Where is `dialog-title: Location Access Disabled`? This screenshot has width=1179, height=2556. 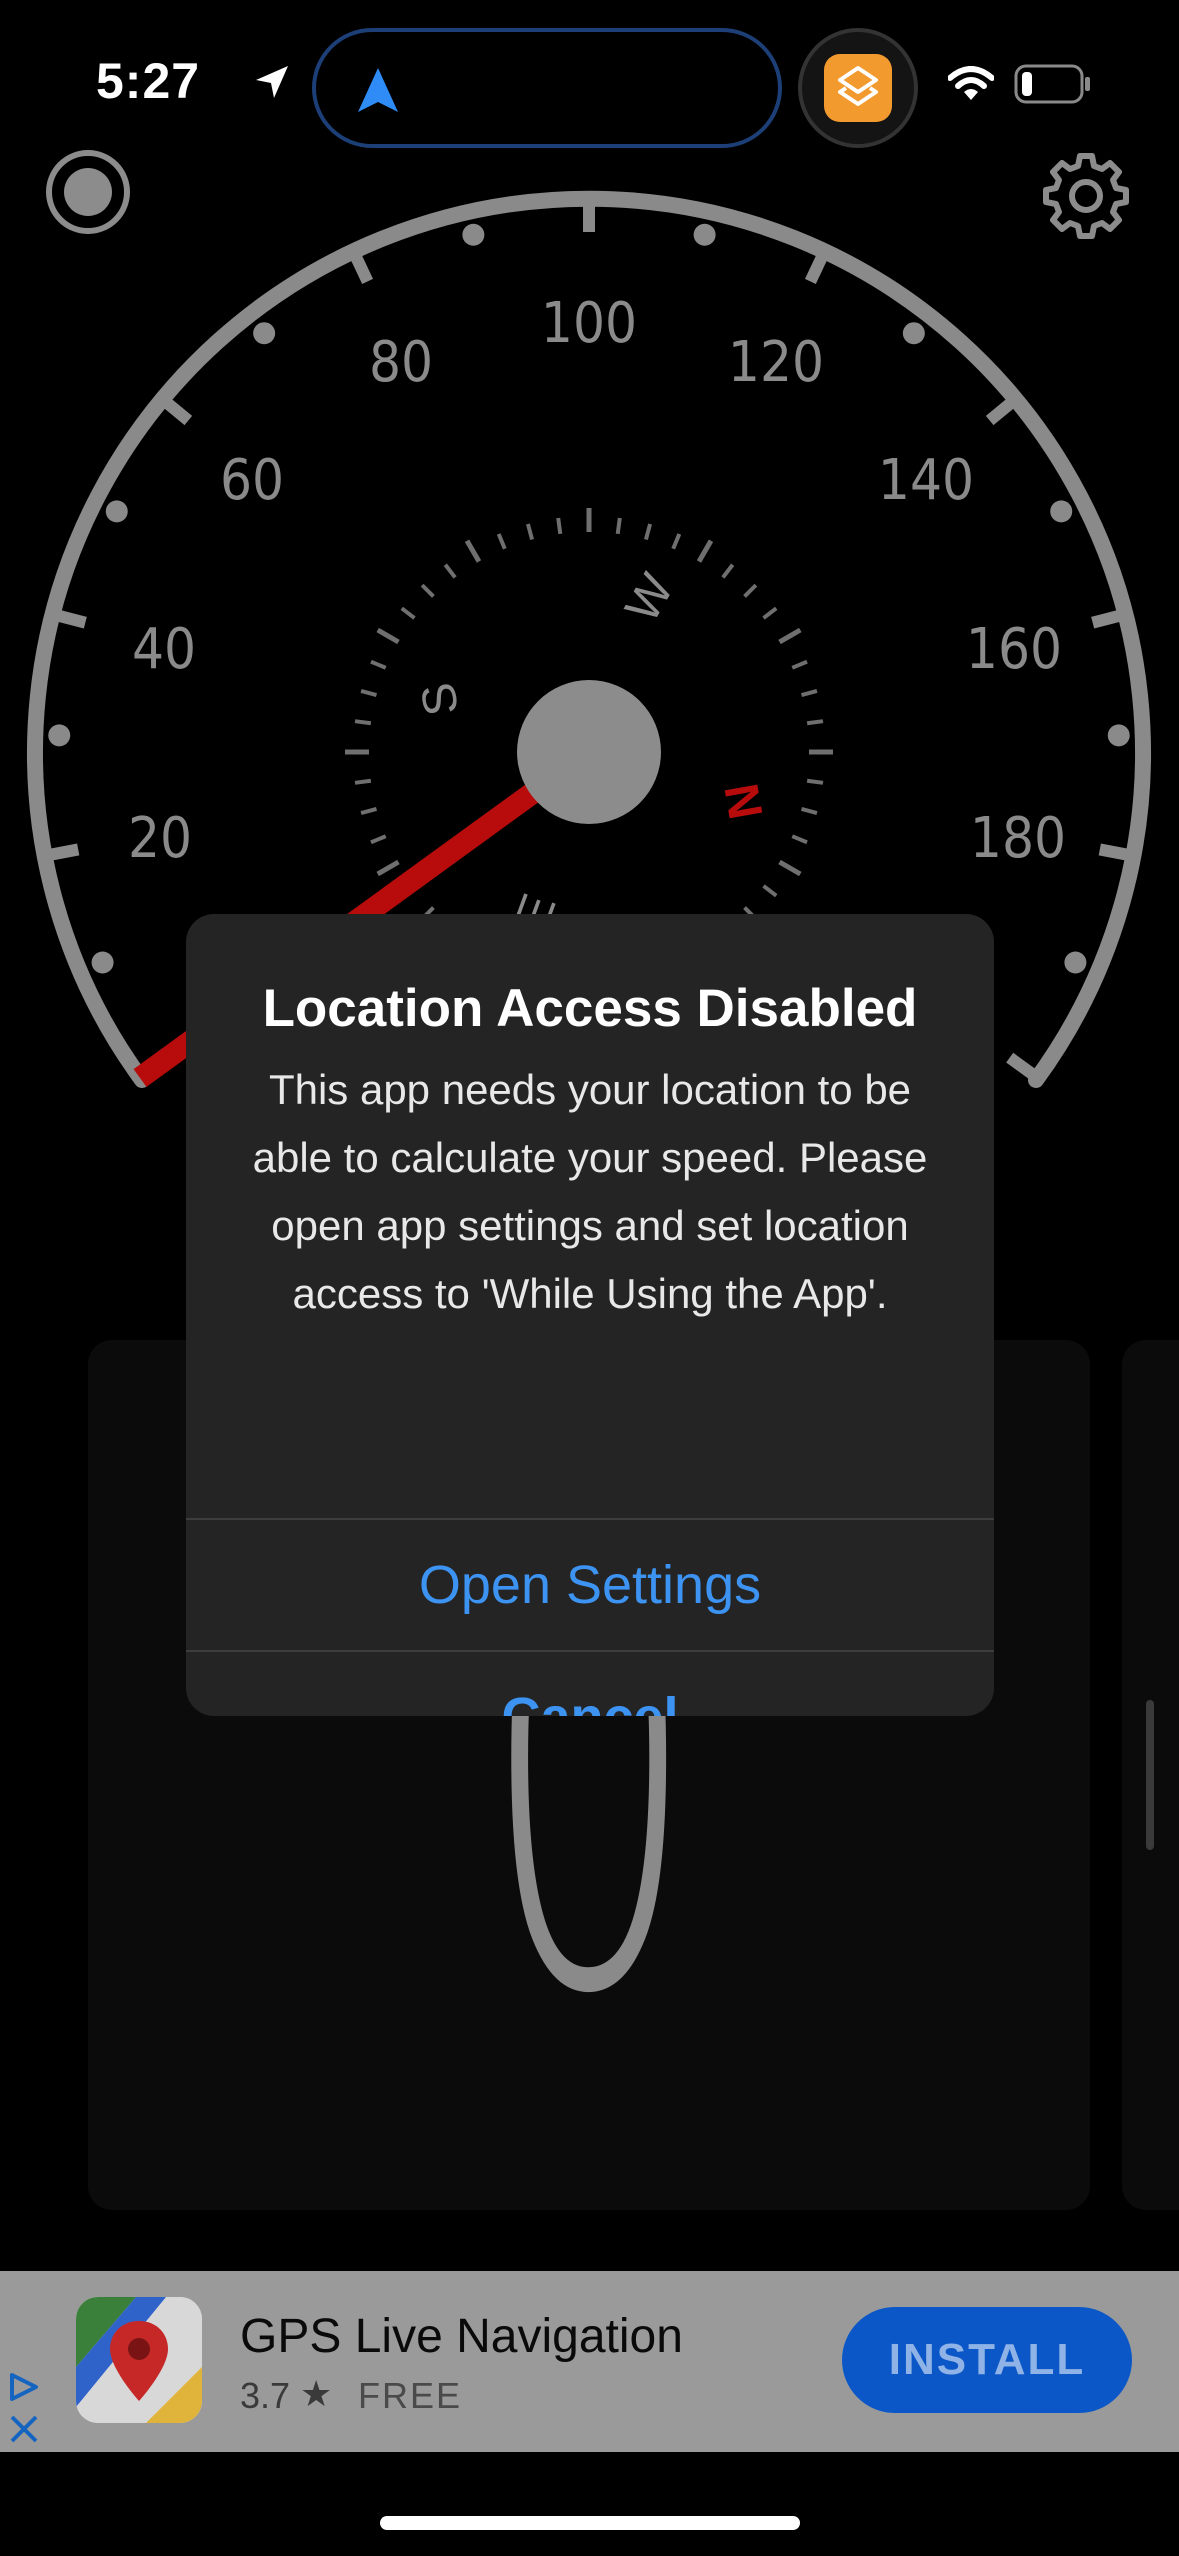 dialog-title: Location Access Disabled is located at coordinates (590, 1008).